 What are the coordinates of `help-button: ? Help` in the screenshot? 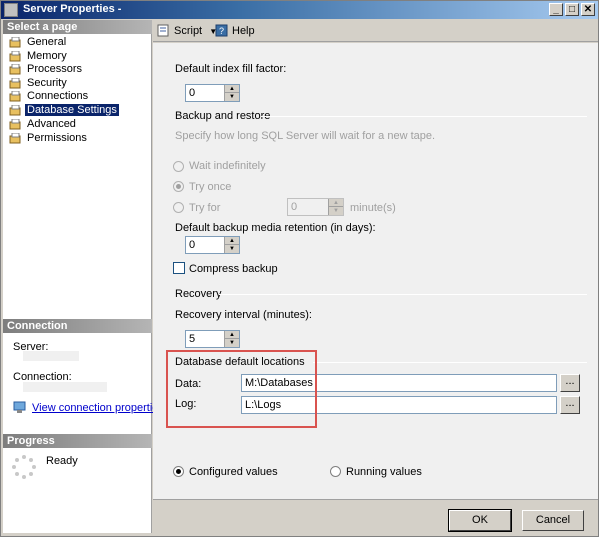 It's located at (235, 31).